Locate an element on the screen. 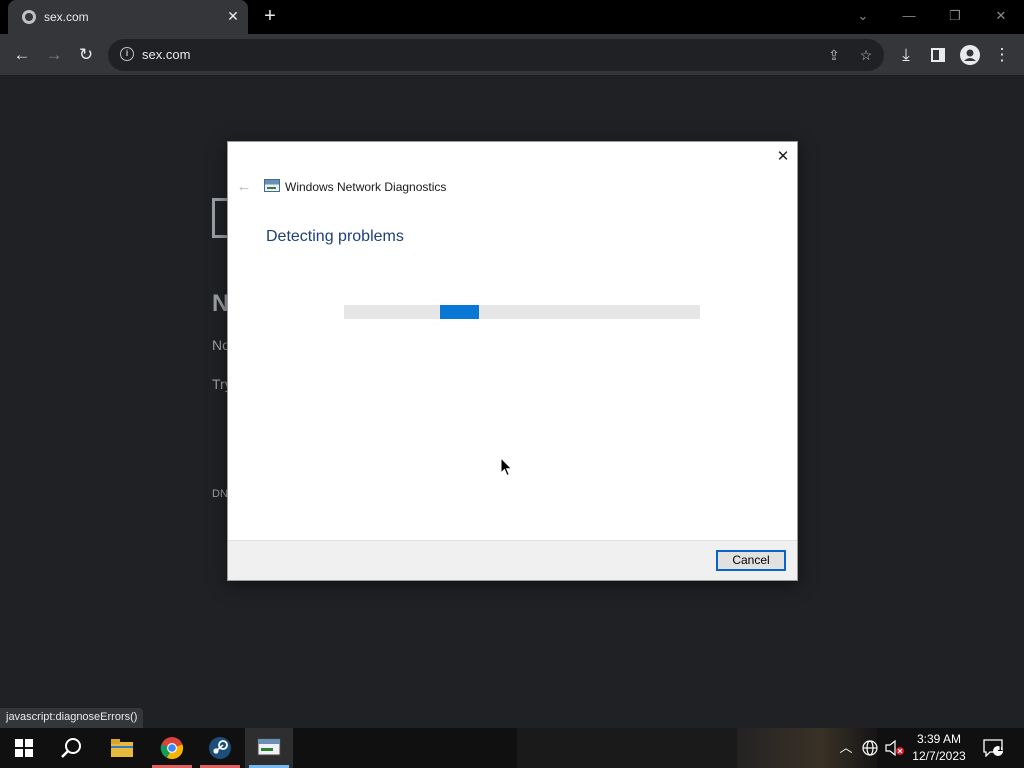  notification-count: 1 is located at coordinates (1000, 748).